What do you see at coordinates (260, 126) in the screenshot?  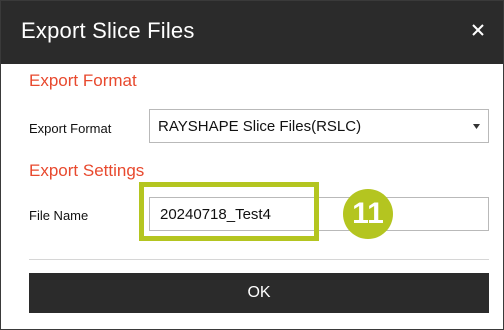 I see `export-format-selected-value: RAYSHAPE Slice Files(RSLC)` at bounding box center [260, 126].